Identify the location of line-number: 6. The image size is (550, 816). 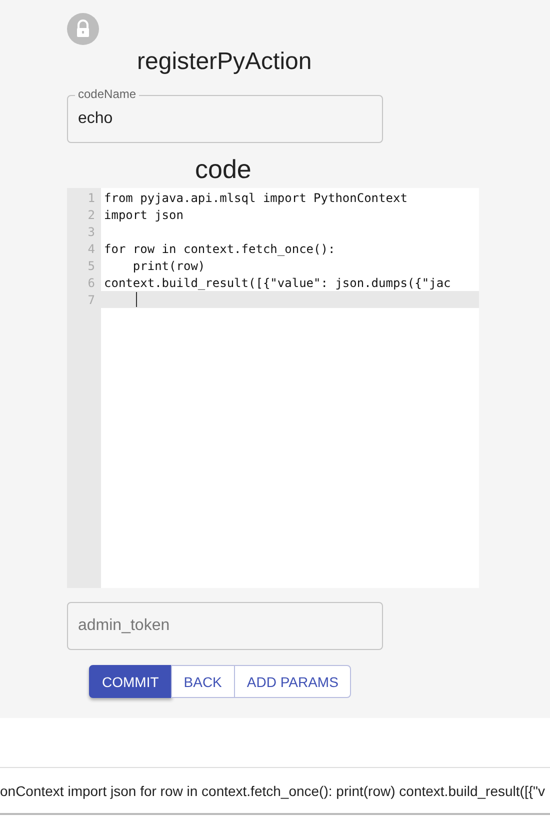
(91, 283).